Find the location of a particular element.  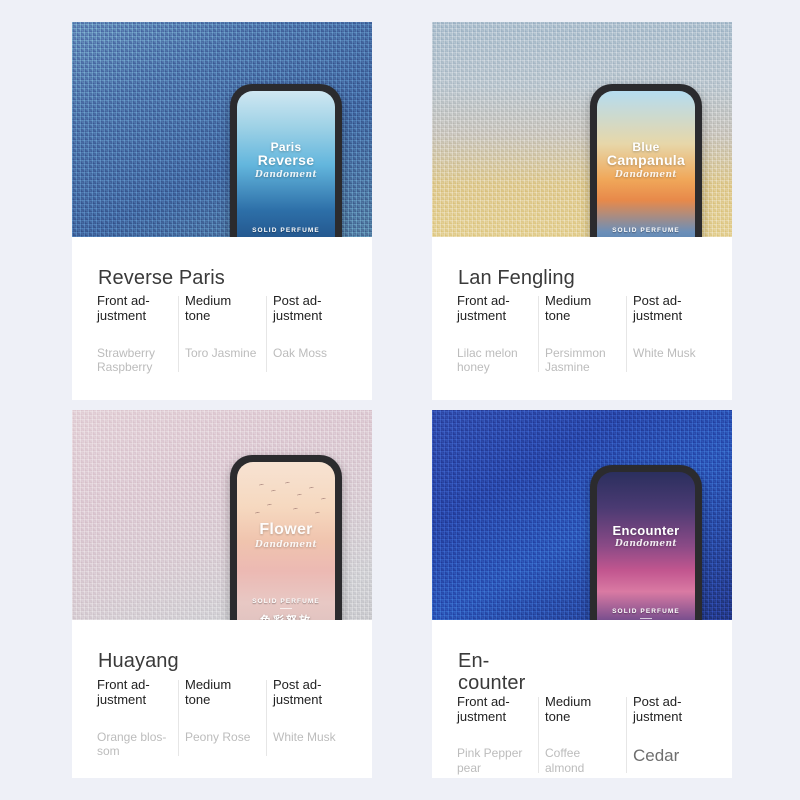

product-case-face: Flower Dandoment SOLID PERFUME 色彩怒放 is located at coordinates (286, 541).